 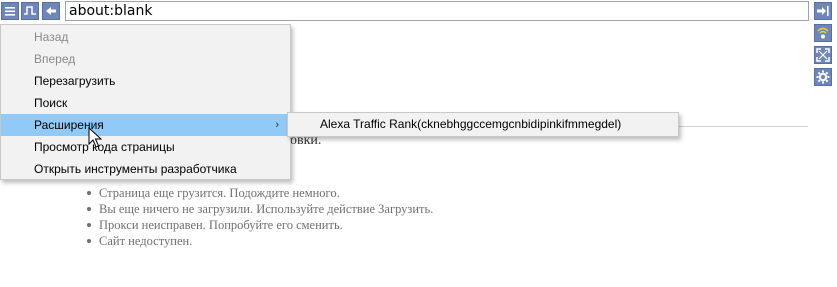 I want to click on back-button, so click(x=51, y=11).